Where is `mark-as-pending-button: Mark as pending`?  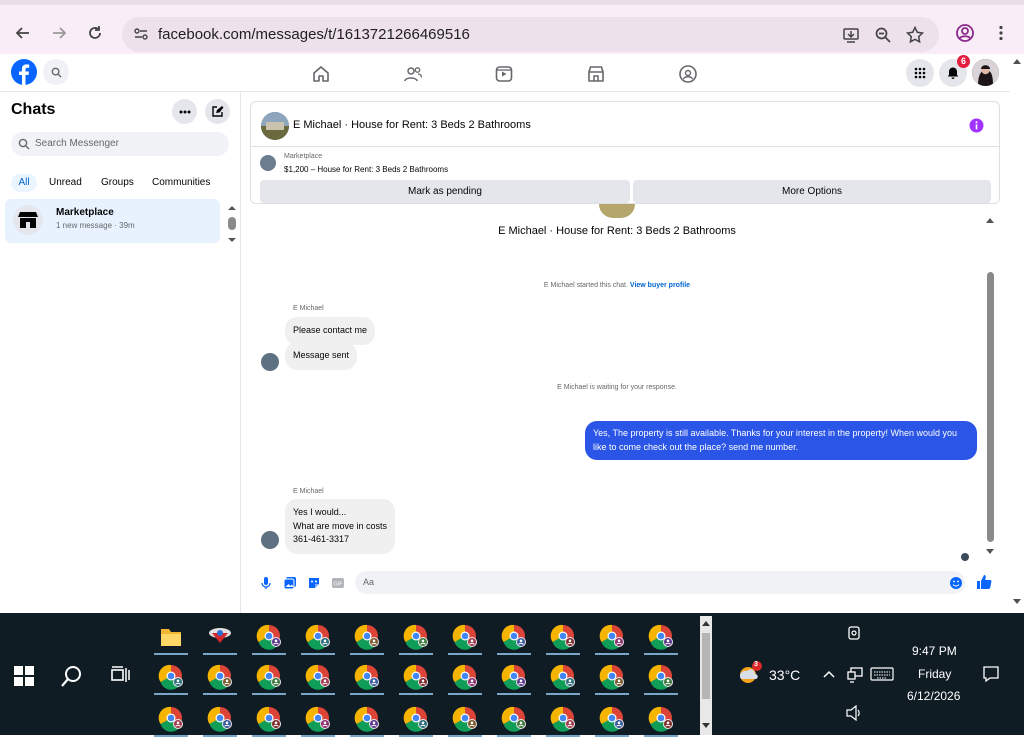 mark-as-pending-button: Mark as pending is located at coordinates (445, 191).